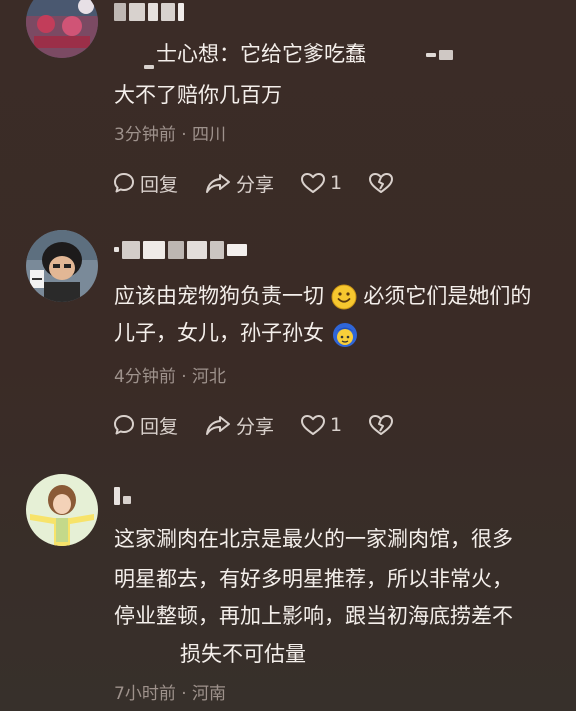  I want to click on comment-meta: 3分钟前 · 四川, so click(170, 135).